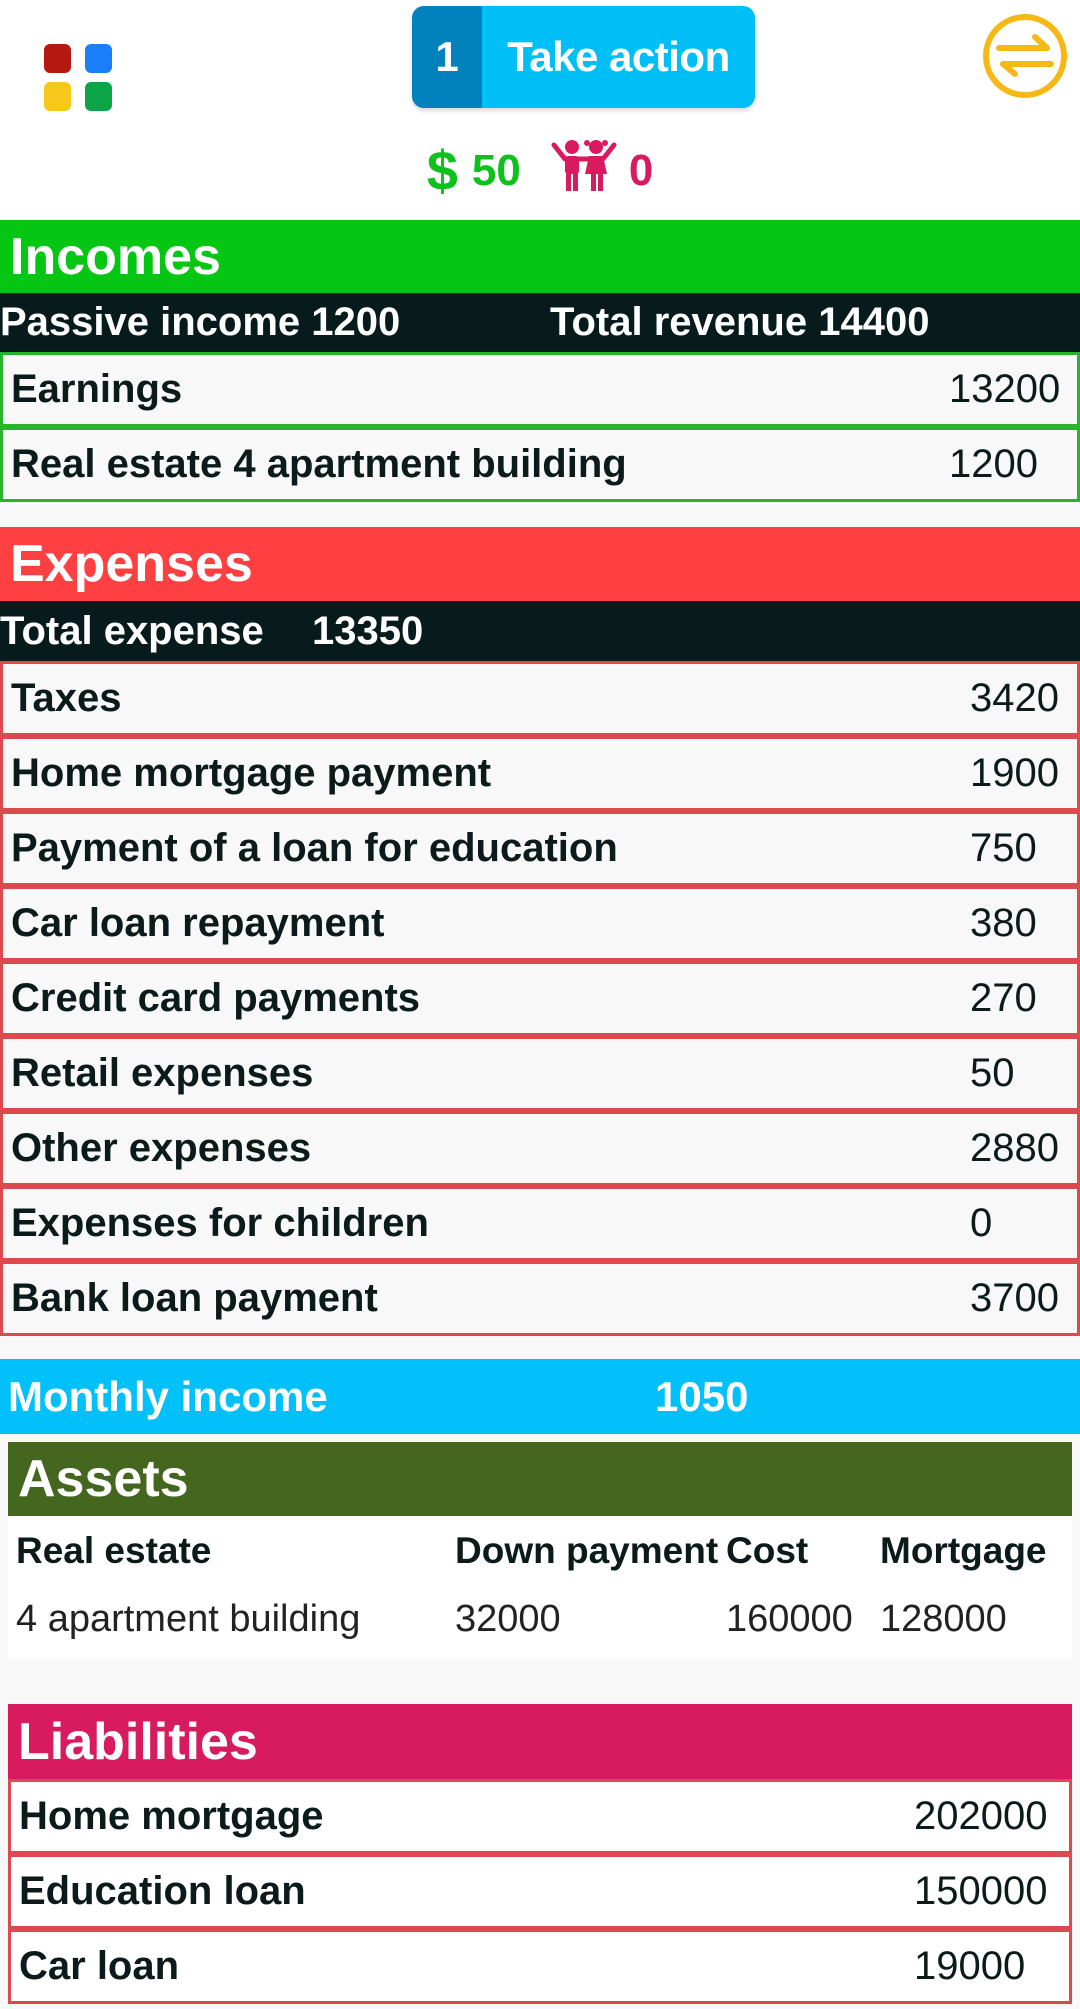 The image size is (1080, 2009). Describe the element at coordinates (171, 1816) in the screenshot. I see `liabilities-label: Home mortgage` at that location.